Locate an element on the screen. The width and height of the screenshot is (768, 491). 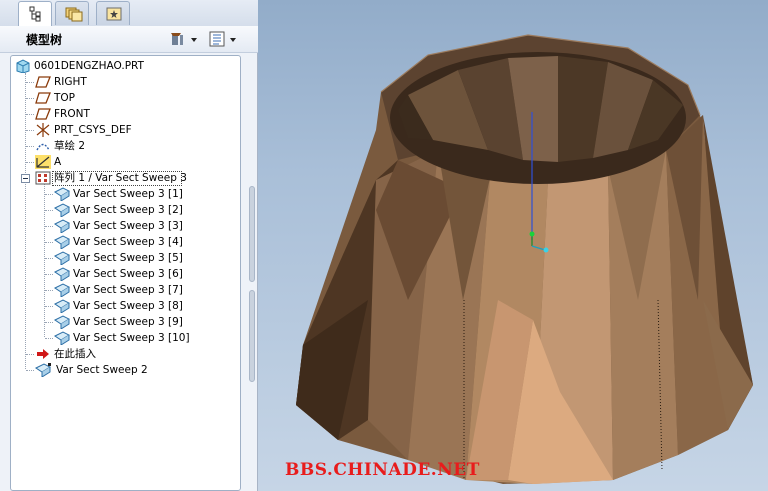
part-icon is located at coordinates (23, 66).